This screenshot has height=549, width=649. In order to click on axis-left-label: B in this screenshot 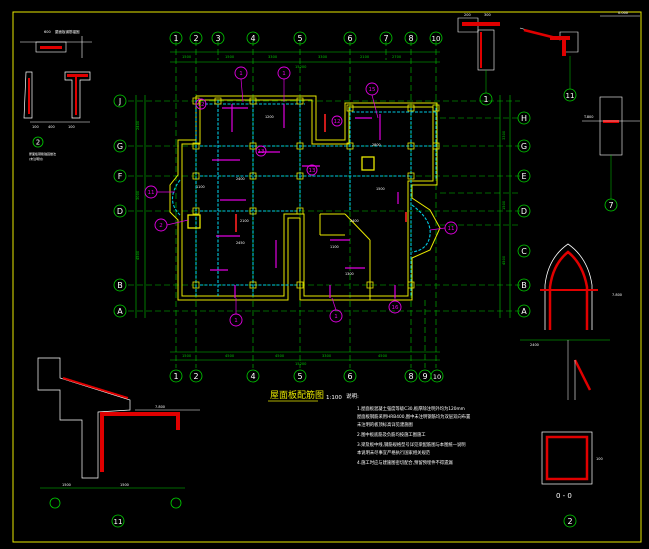, I will do `click(120, 285)`.